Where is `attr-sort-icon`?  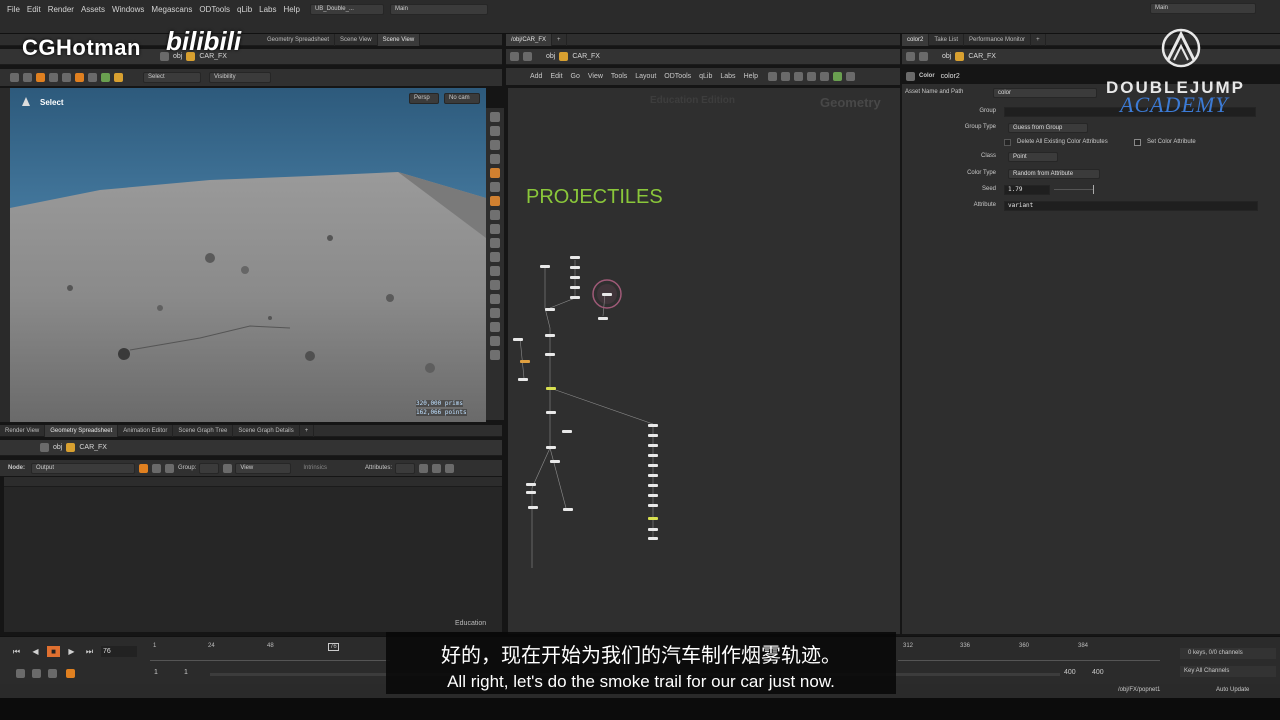
attr-sort-icon is located at coordinates (437, 468).